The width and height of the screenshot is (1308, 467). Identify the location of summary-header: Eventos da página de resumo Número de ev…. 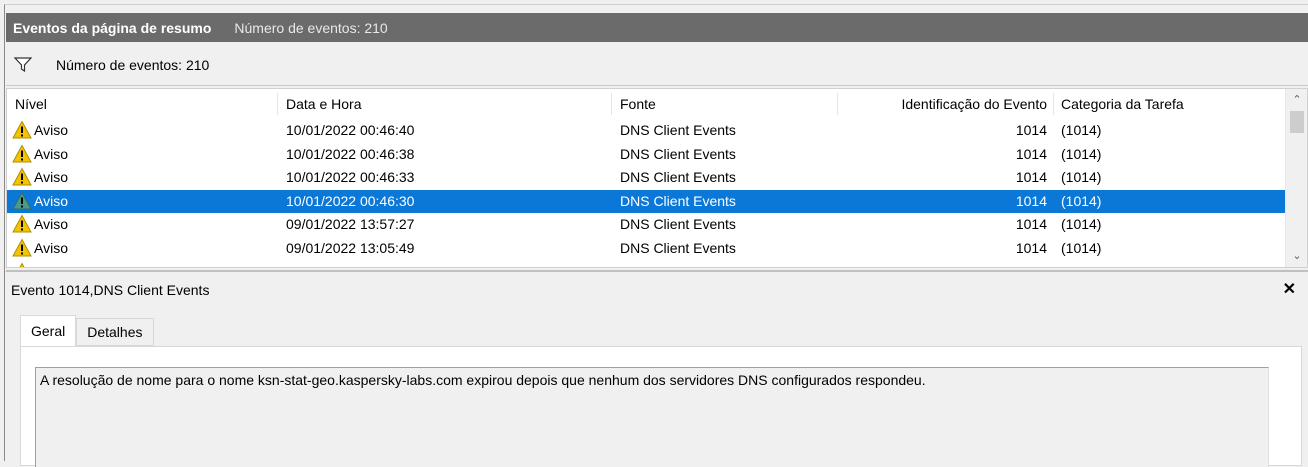
(657, 27).